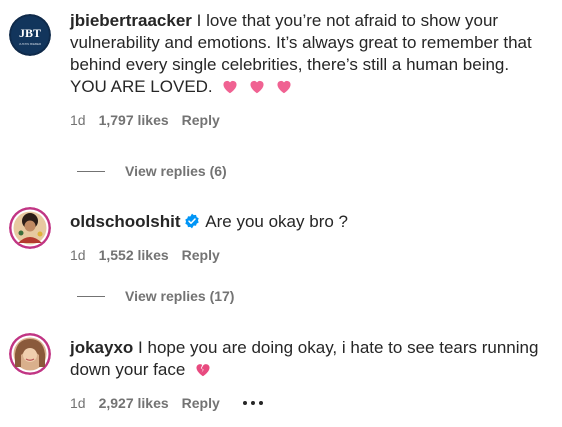 The height and width of the screenshot is (427, 562). I want to click on view-replies-label: View replies (17), so click(180, 296).